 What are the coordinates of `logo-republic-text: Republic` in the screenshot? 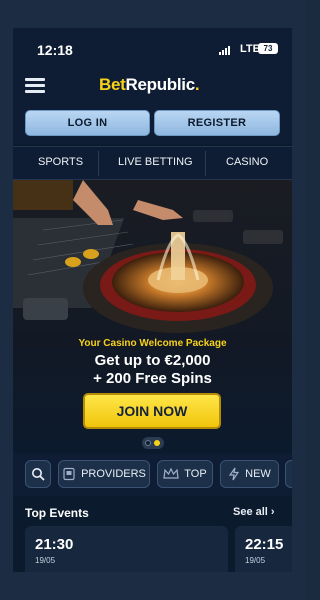 It's located at (160, 84).